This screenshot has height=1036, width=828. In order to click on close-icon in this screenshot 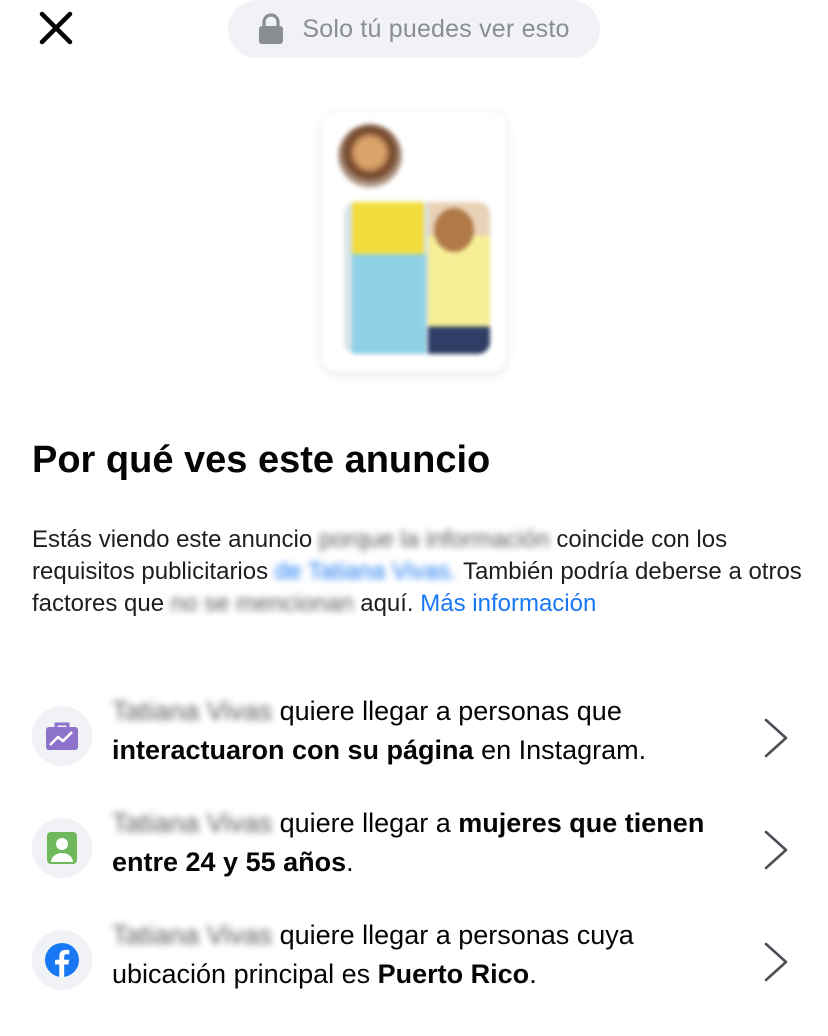, I will do `click(56, 28)`.